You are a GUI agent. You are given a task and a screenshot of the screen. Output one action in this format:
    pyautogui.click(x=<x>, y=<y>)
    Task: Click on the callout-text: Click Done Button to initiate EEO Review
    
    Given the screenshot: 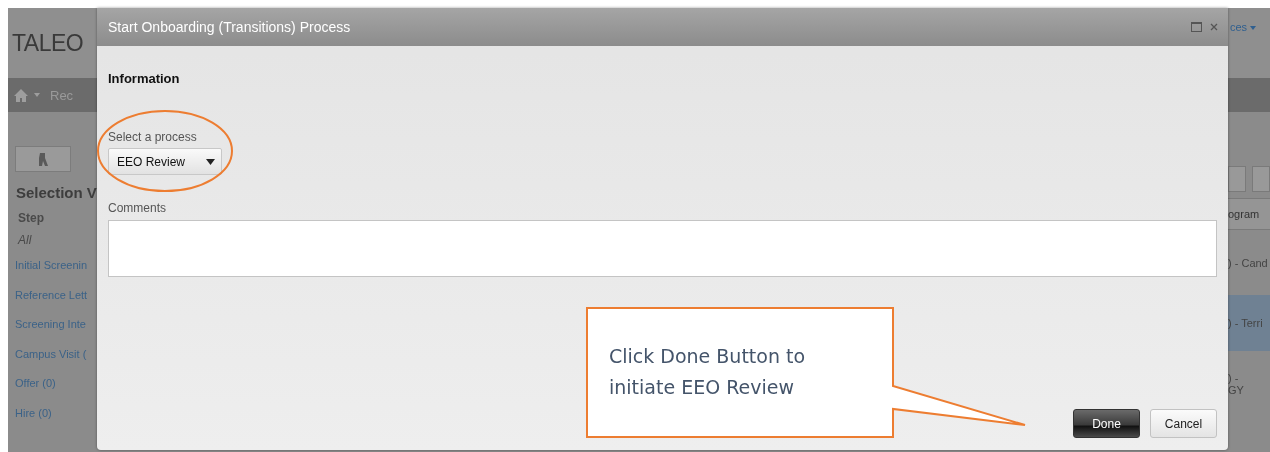 What is the action you would take?
    pyautogui.click(x=708, y=372)
    